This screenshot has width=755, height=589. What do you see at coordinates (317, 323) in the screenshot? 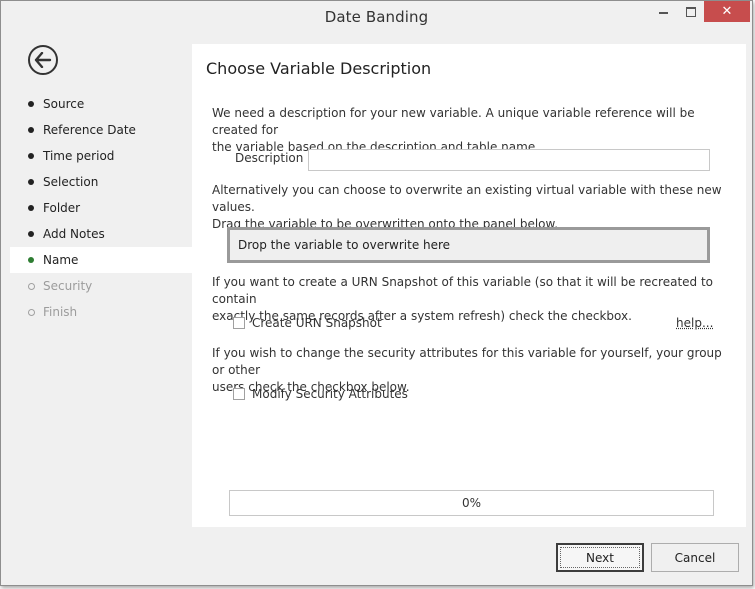
I see `urn-snapshot-label: Create URN Snapshot` at bounding box center [317, 323].